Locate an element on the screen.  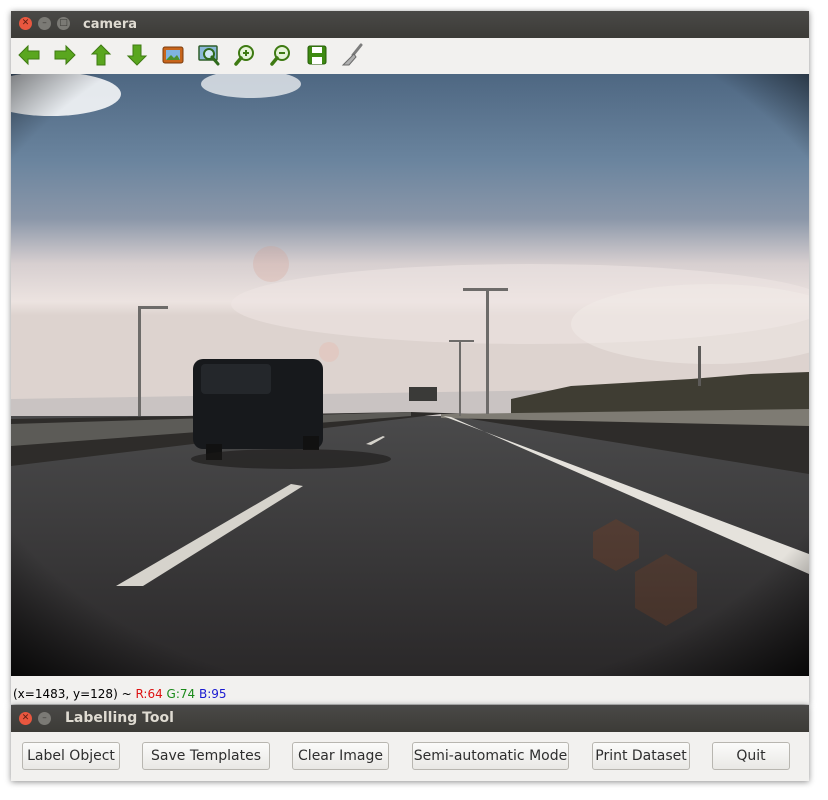
blue-value: B:95 is located at coordinates (213, 694).